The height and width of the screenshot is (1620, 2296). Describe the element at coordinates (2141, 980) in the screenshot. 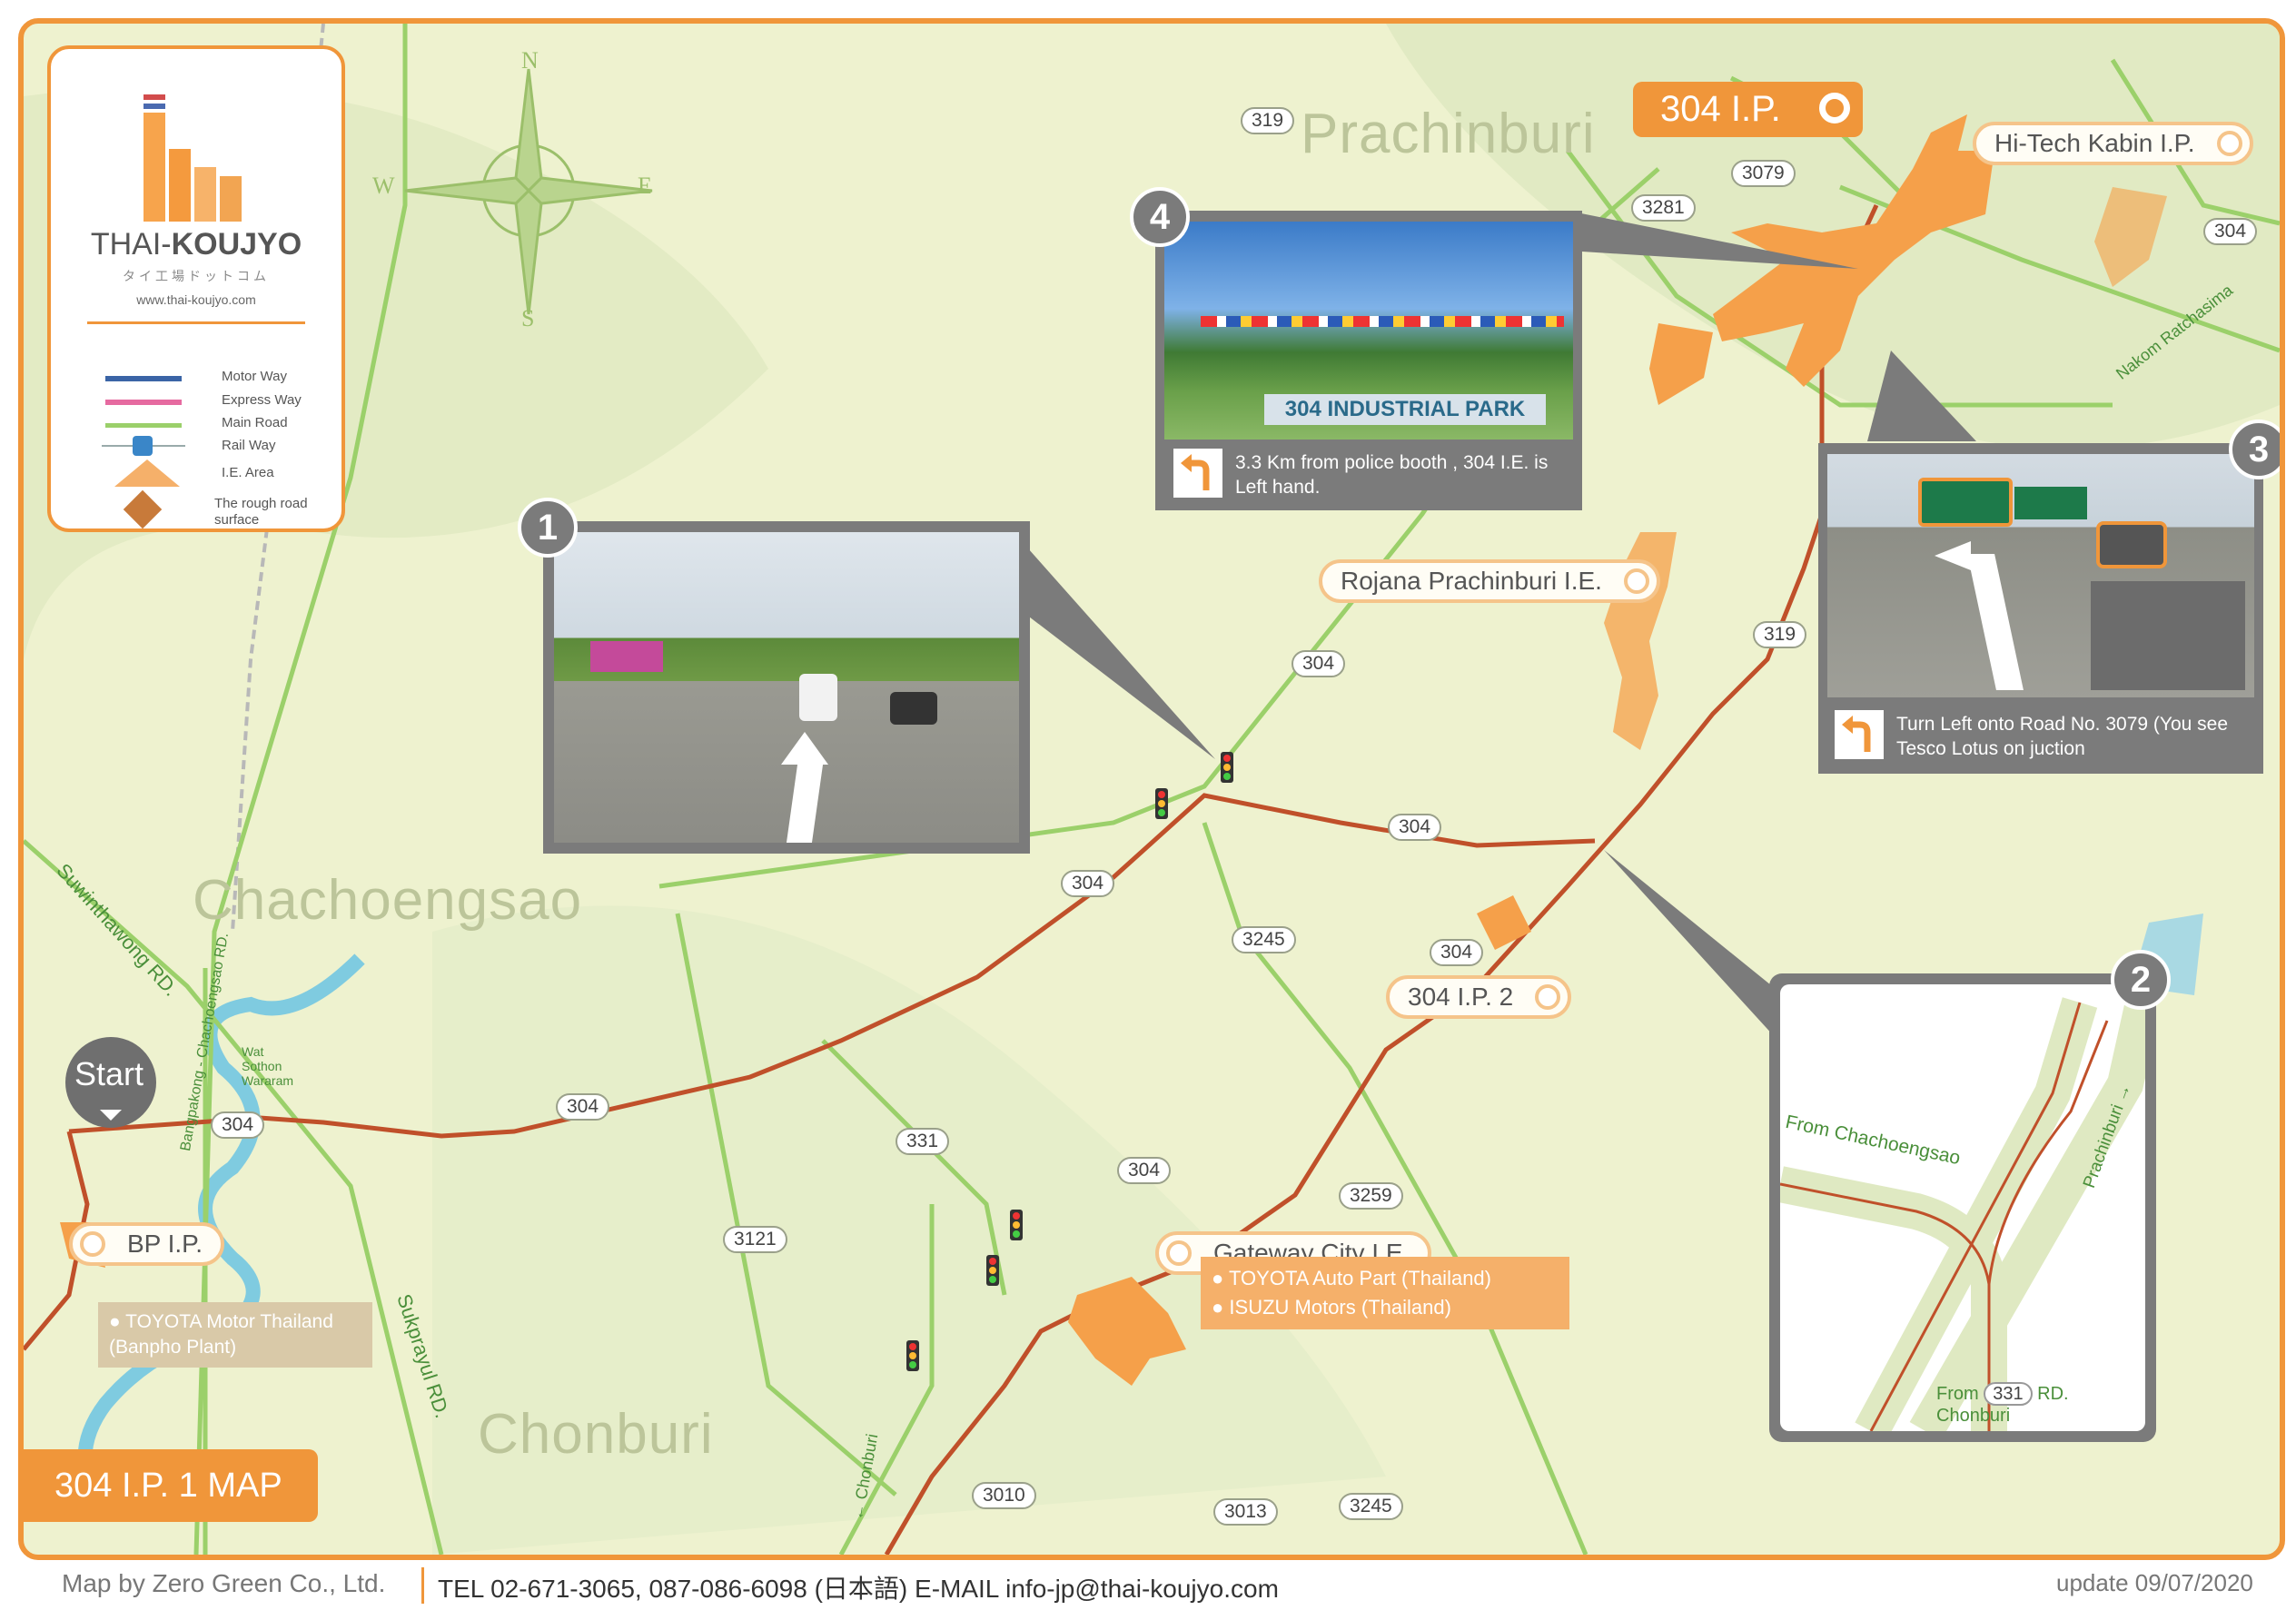

I see `callout-2-number: 2` at that location.